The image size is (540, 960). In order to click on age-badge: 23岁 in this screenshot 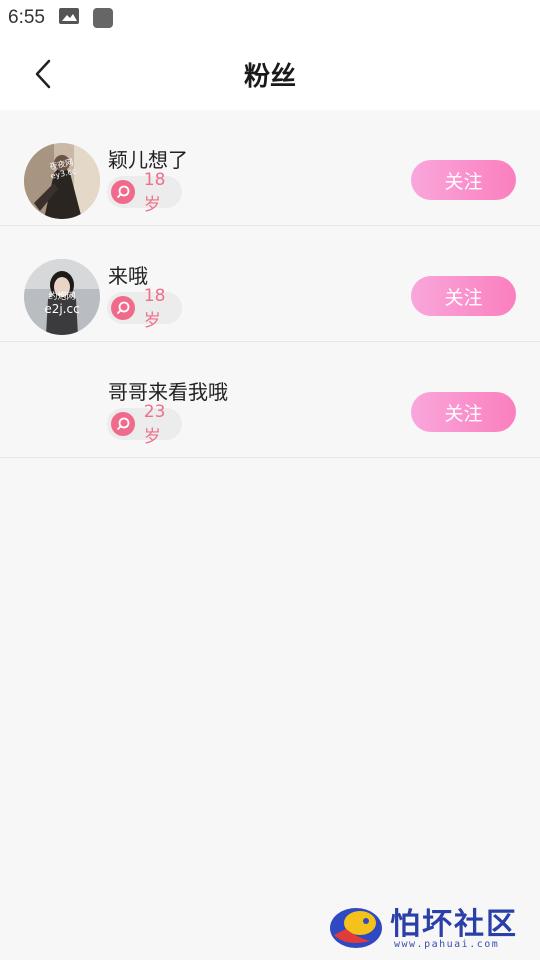, I will do `click(144, 424)`.